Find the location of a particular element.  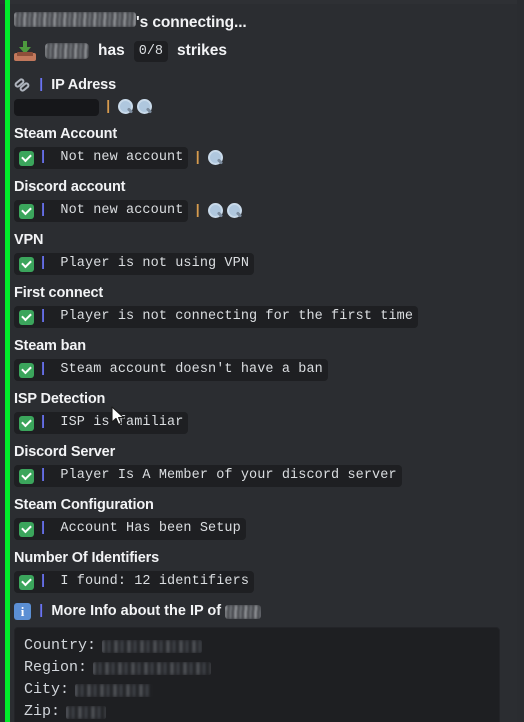

field-value-code: | Steam account doesn't have a ban is located at coordinates (171, 370).